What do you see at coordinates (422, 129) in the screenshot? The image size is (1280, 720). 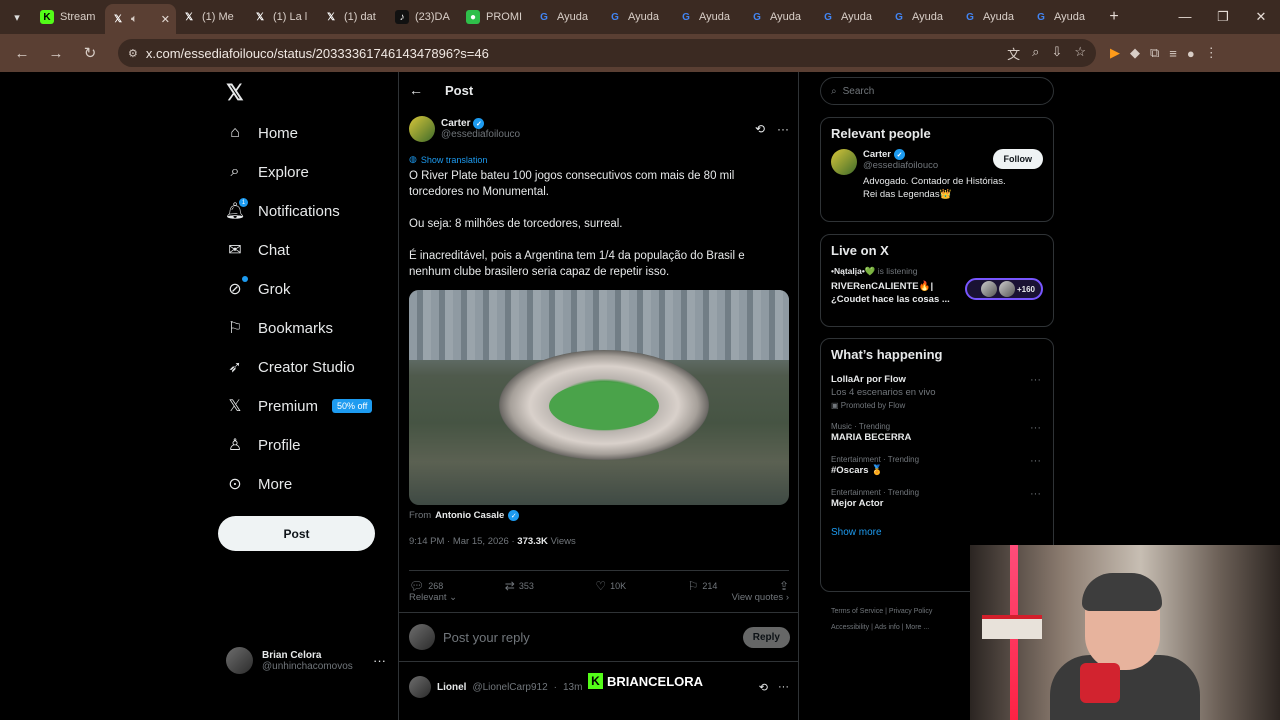 I see `author-avatar` at bounding box center [422, 129].